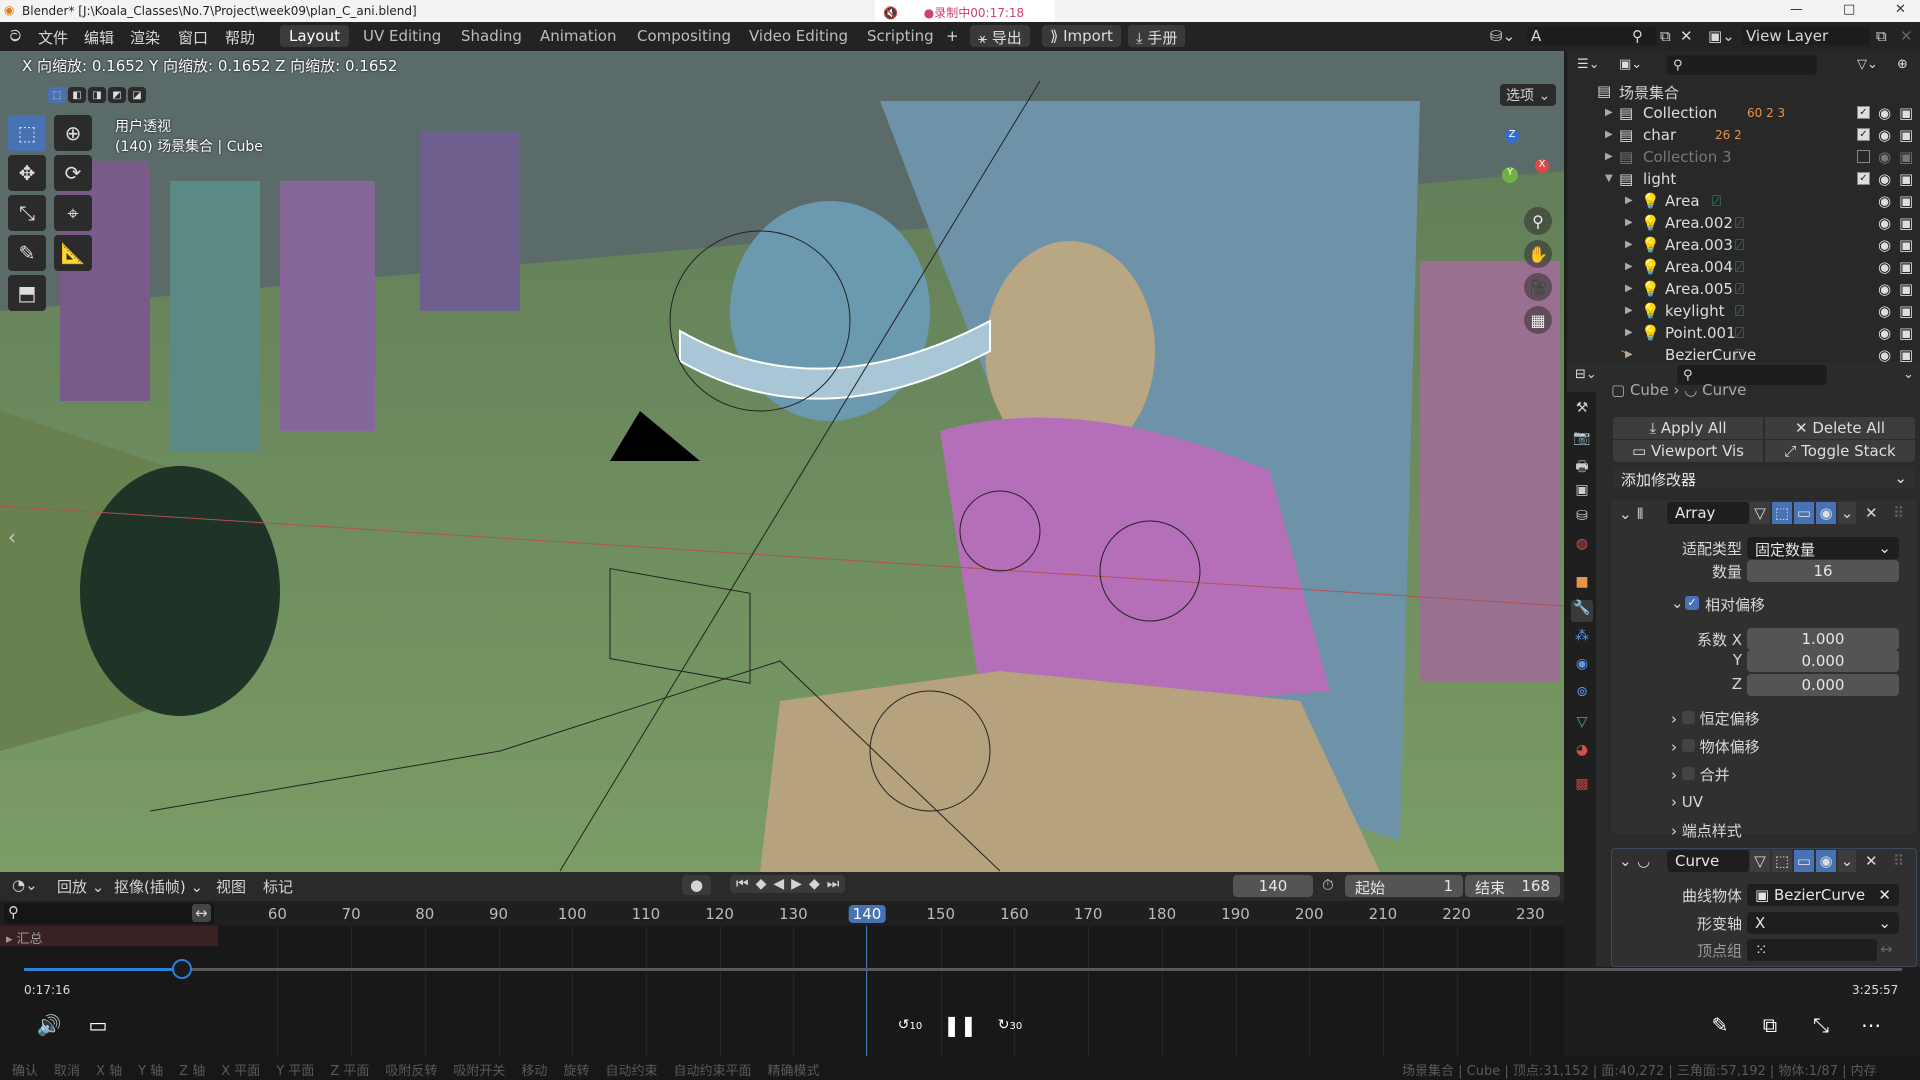 This screenshot has width=1920, height=1080. What do you see at coordinates (778, 884) in the screenshot?
I see `play-reverse-icon: ◀` at bounding box center [778, 884].